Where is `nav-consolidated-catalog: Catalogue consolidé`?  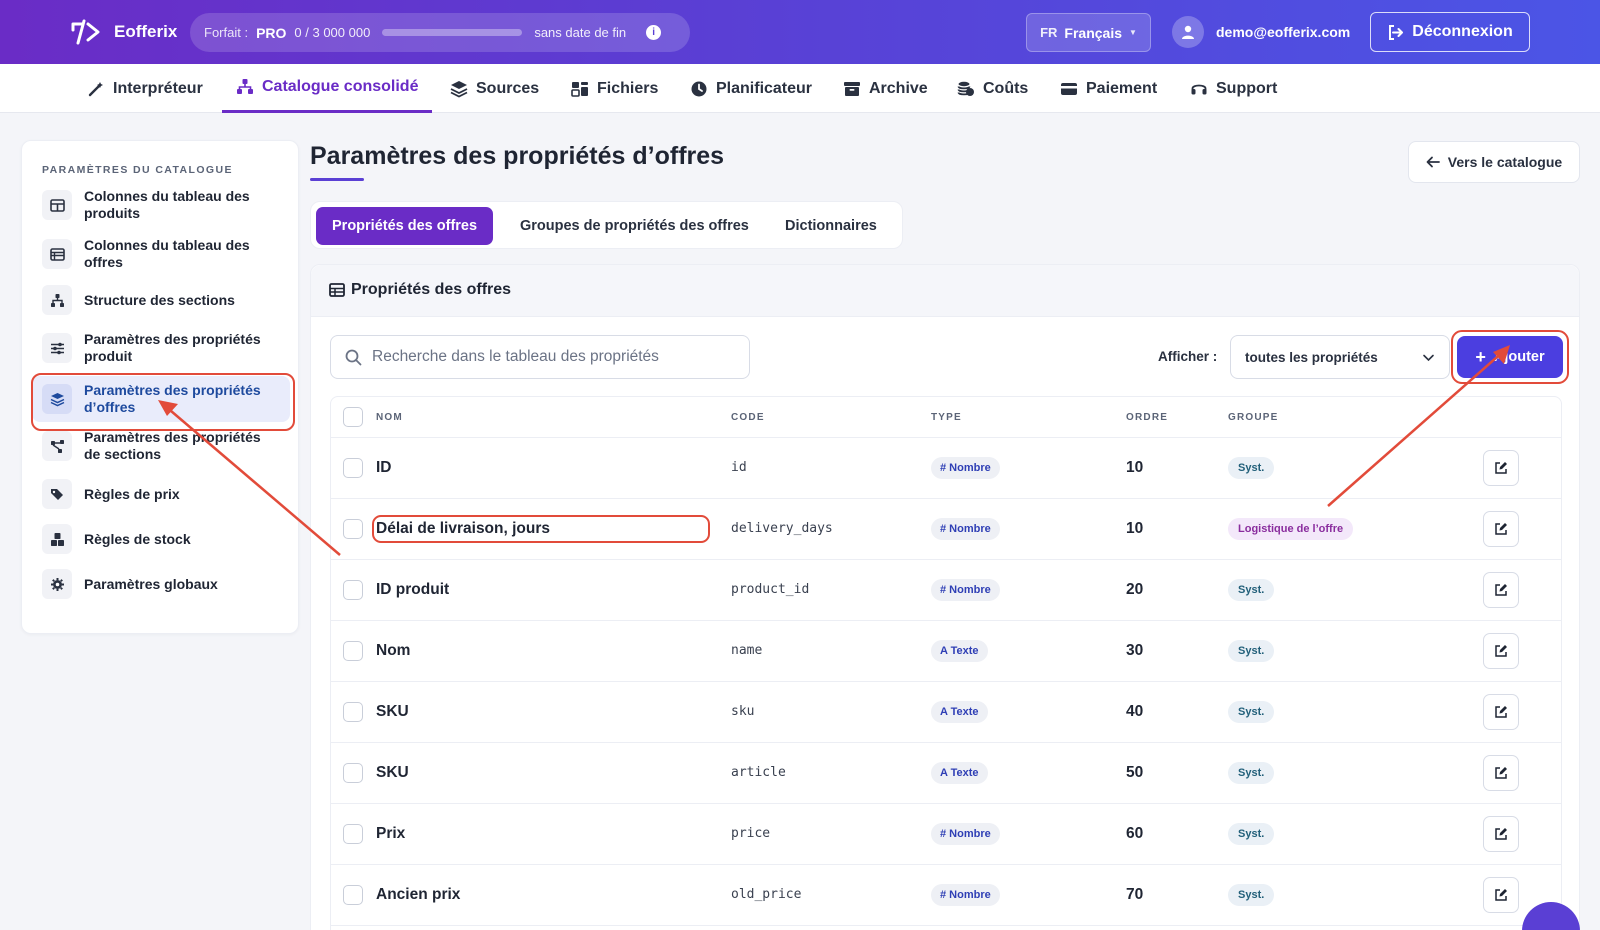 nav-consolidated-catalog: Catalogue consolidé is located at coordinates (327, 88).